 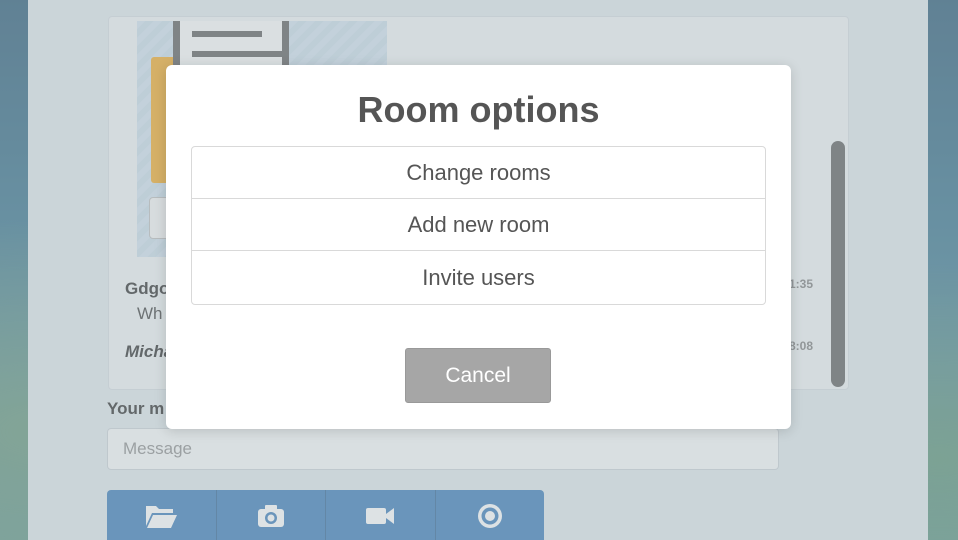 I want to click on add-new-room-option: Add new room, so click(x=478, y=225).